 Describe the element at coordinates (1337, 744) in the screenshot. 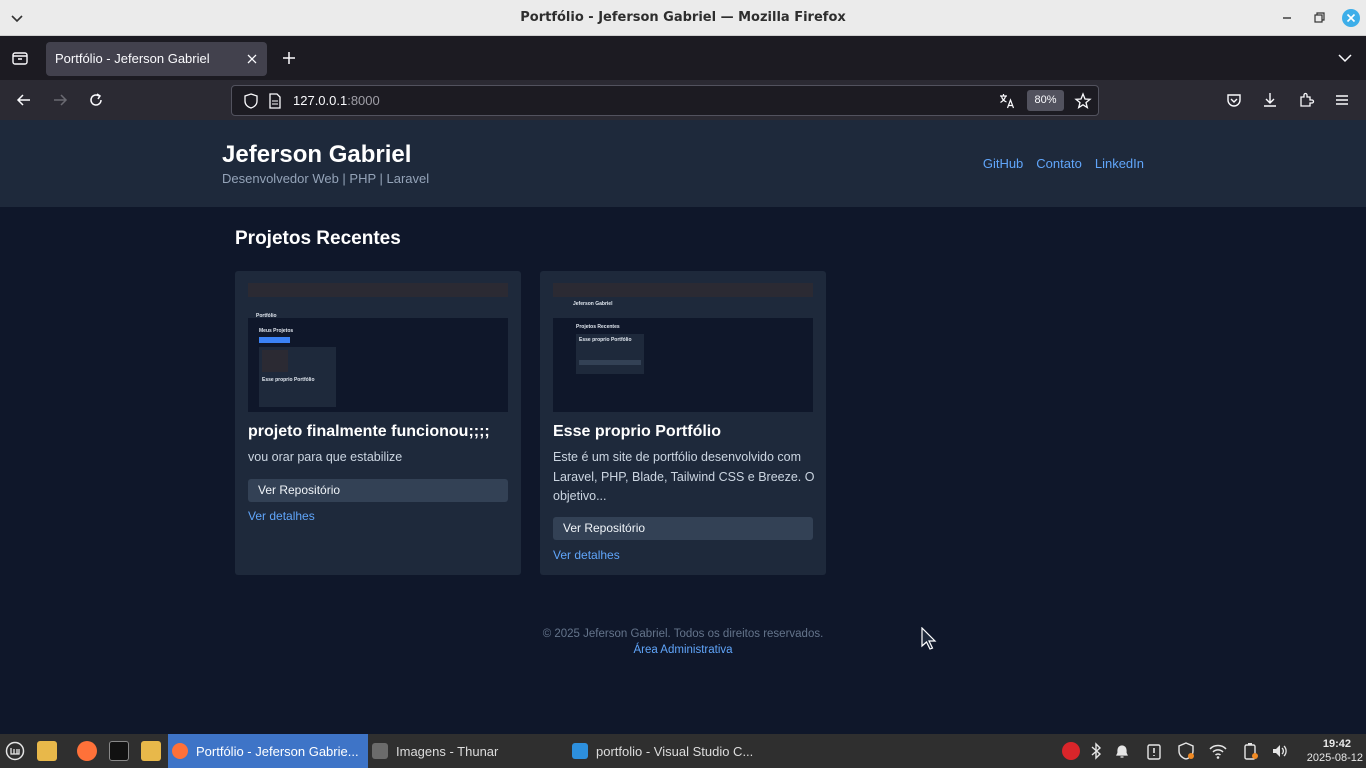

I see `clock-time: 19:42` at that location.